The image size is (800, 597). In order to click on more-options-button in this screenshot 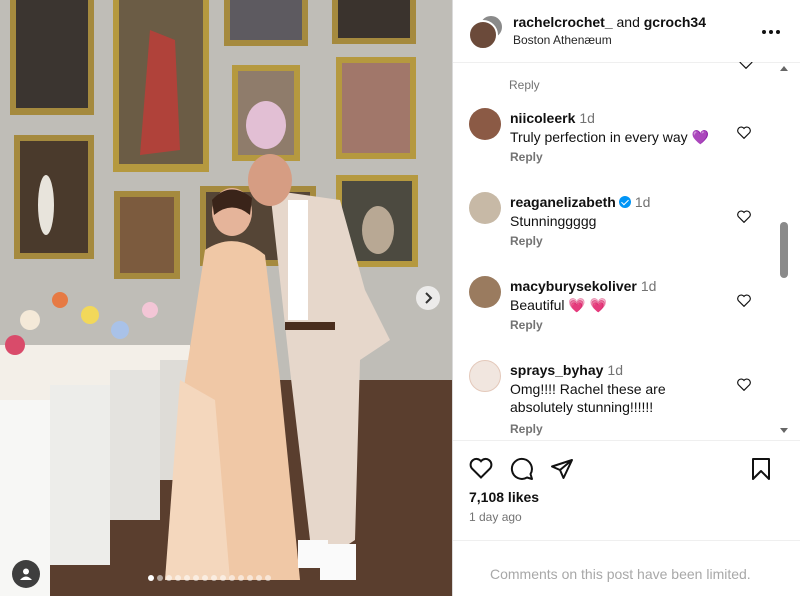, I will do `click(771, 28)`.